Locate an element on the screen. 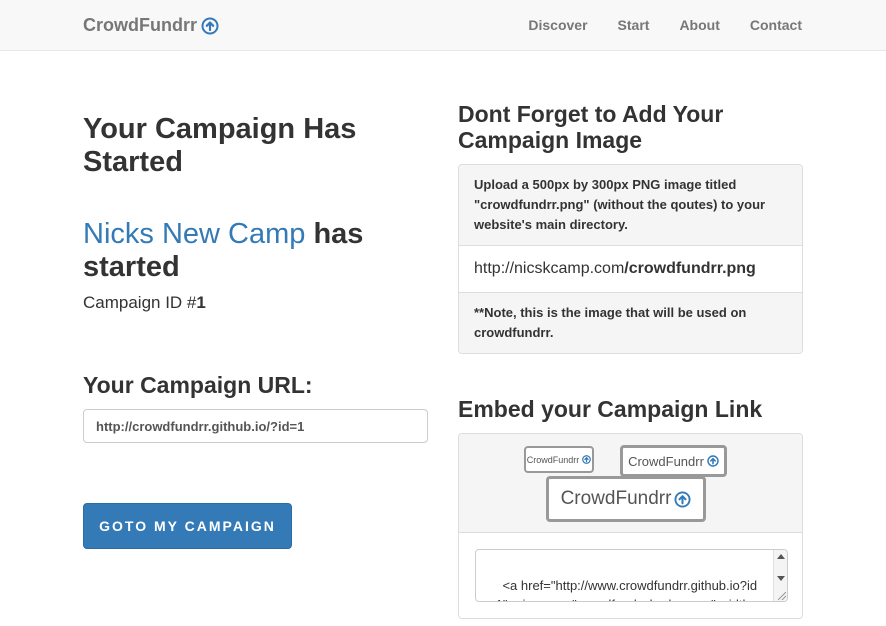 This screenshot has height=626, width=886. badge-large-label: CrowdFundrr is located at coordinates (616, 498).